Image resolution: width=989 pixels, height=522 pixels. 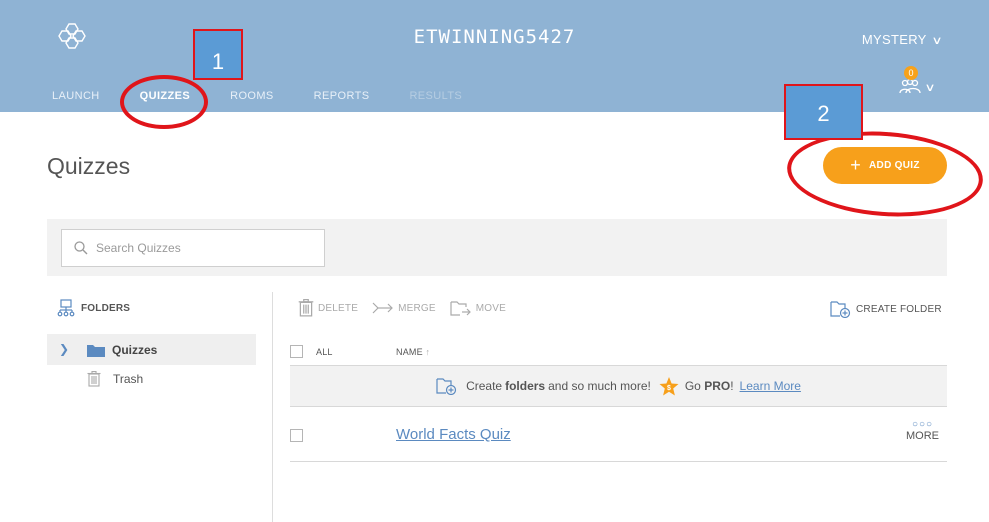 What do you see at coordinates (218, 54) in the screenshot?
I see `step-callout: 1` at bounding box center [218, 54].